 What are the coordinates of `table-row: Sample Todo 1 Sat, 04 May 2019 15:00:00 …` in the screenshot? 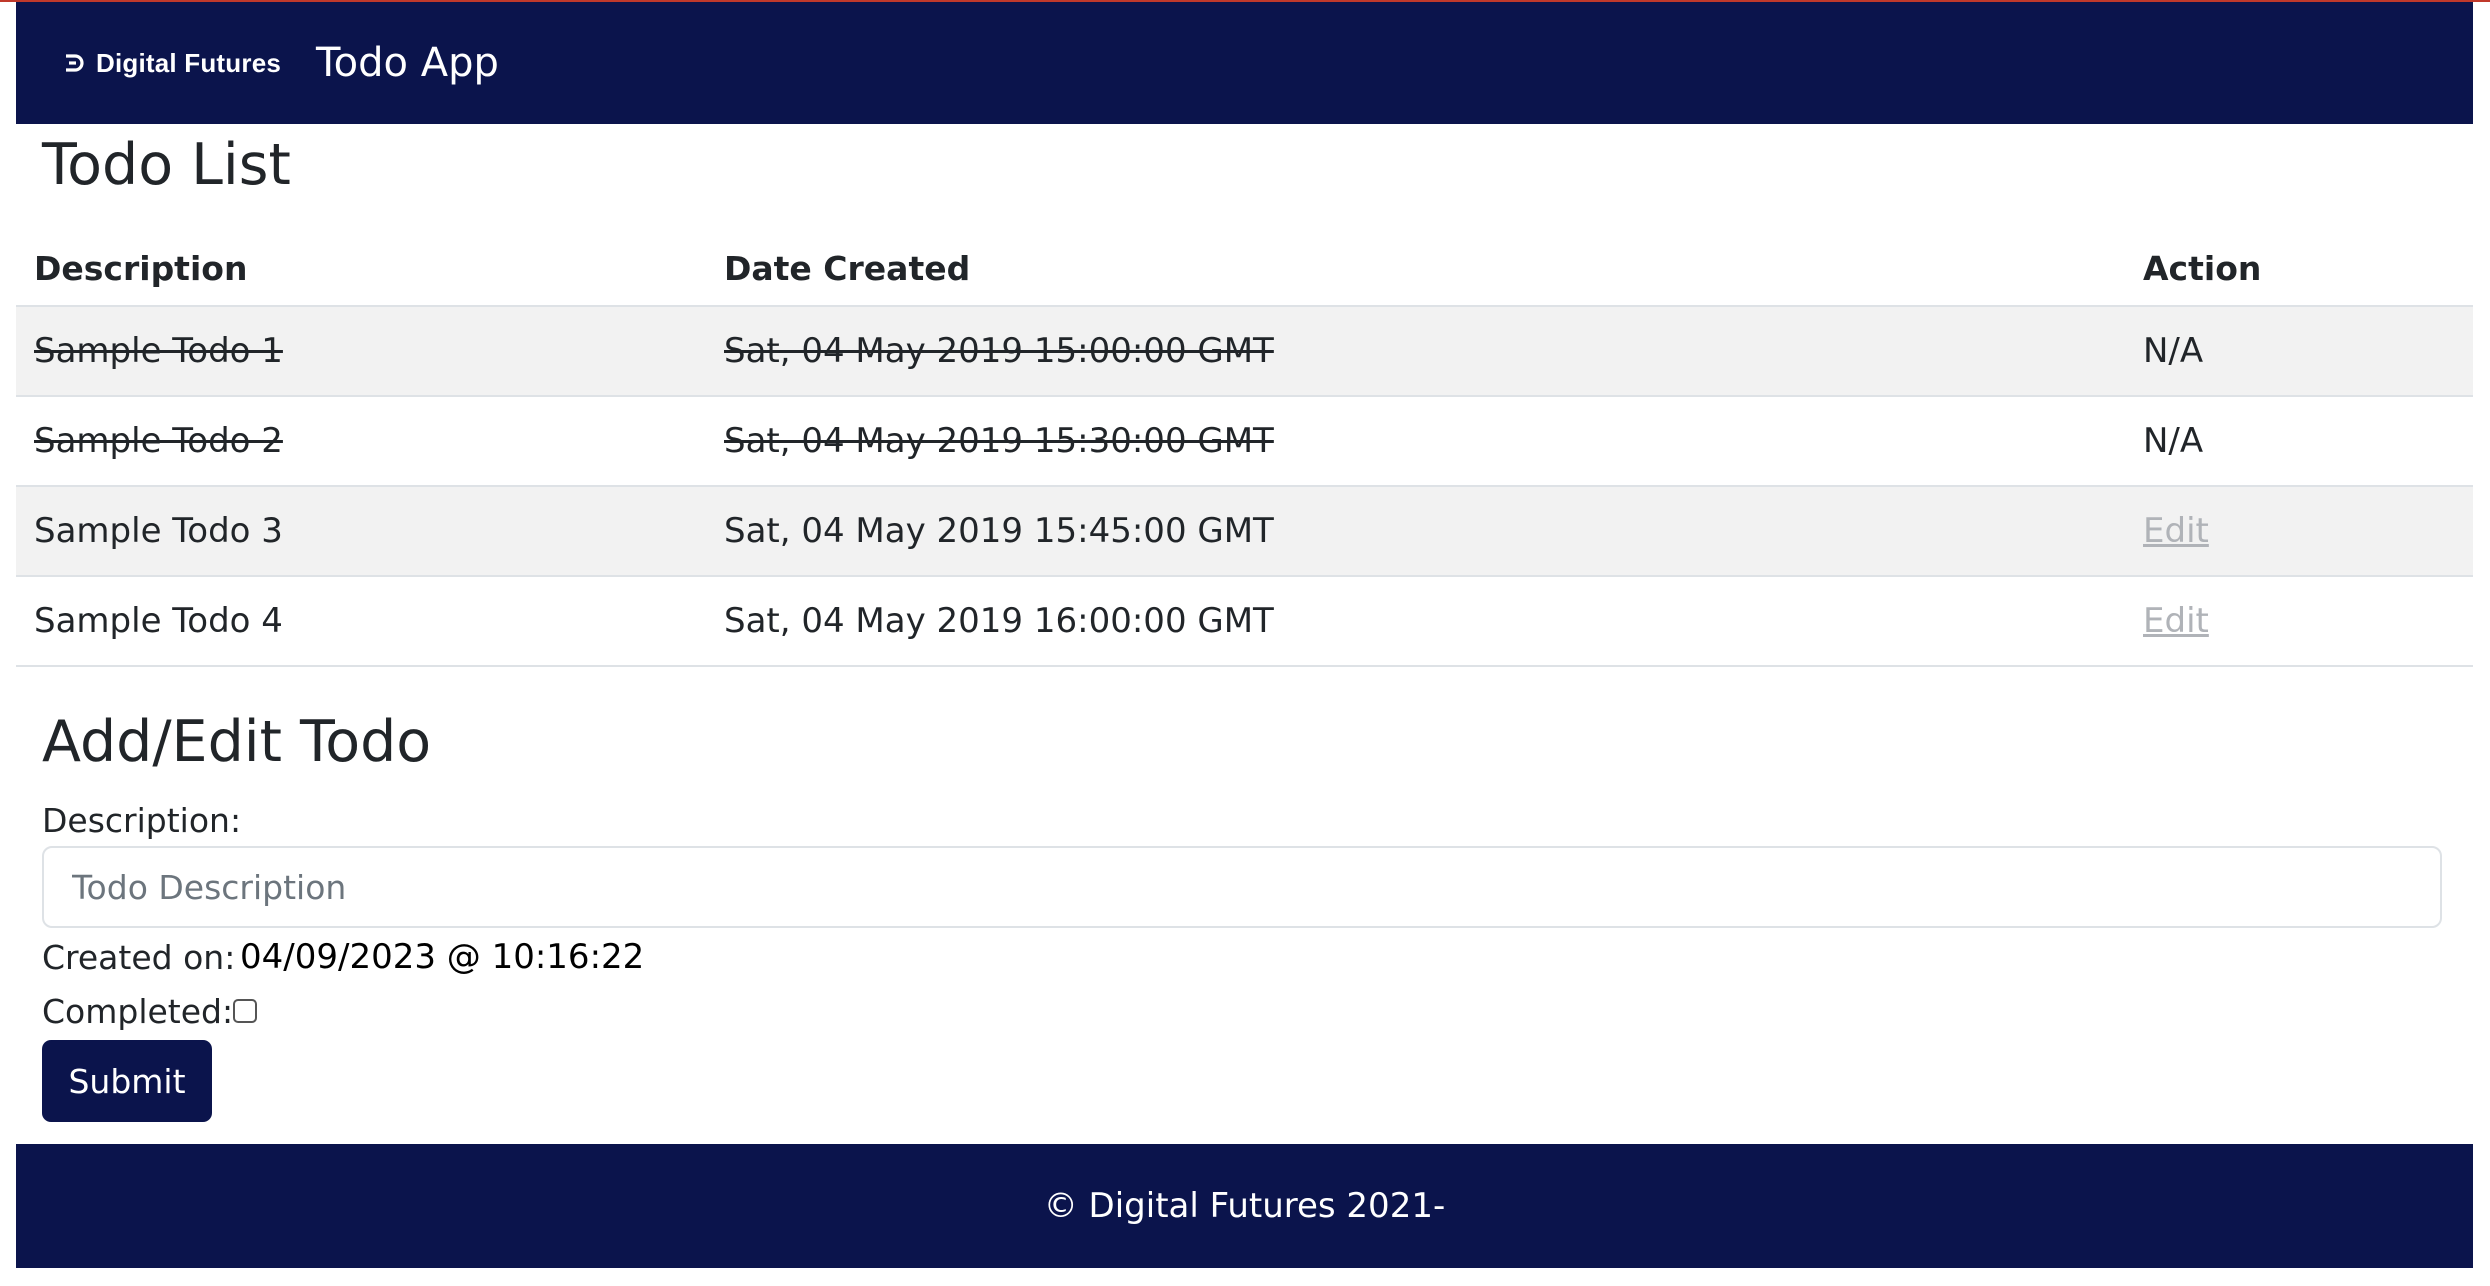 It's located at (1244, 351).